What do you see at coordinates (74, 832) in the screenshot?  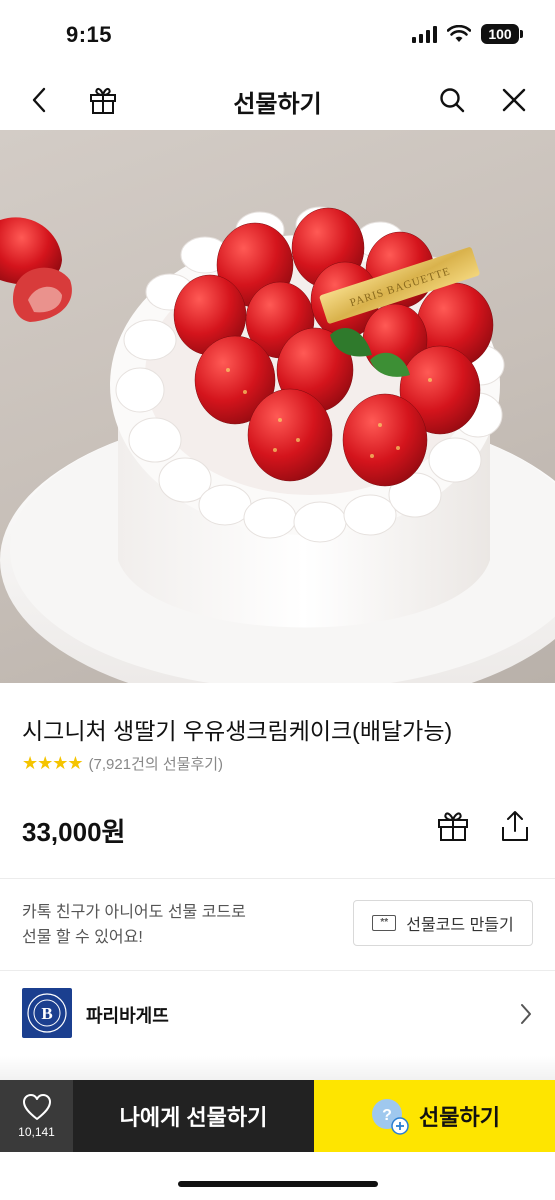 I see `product-price: 33,000원` at bounding box center [74, 832].